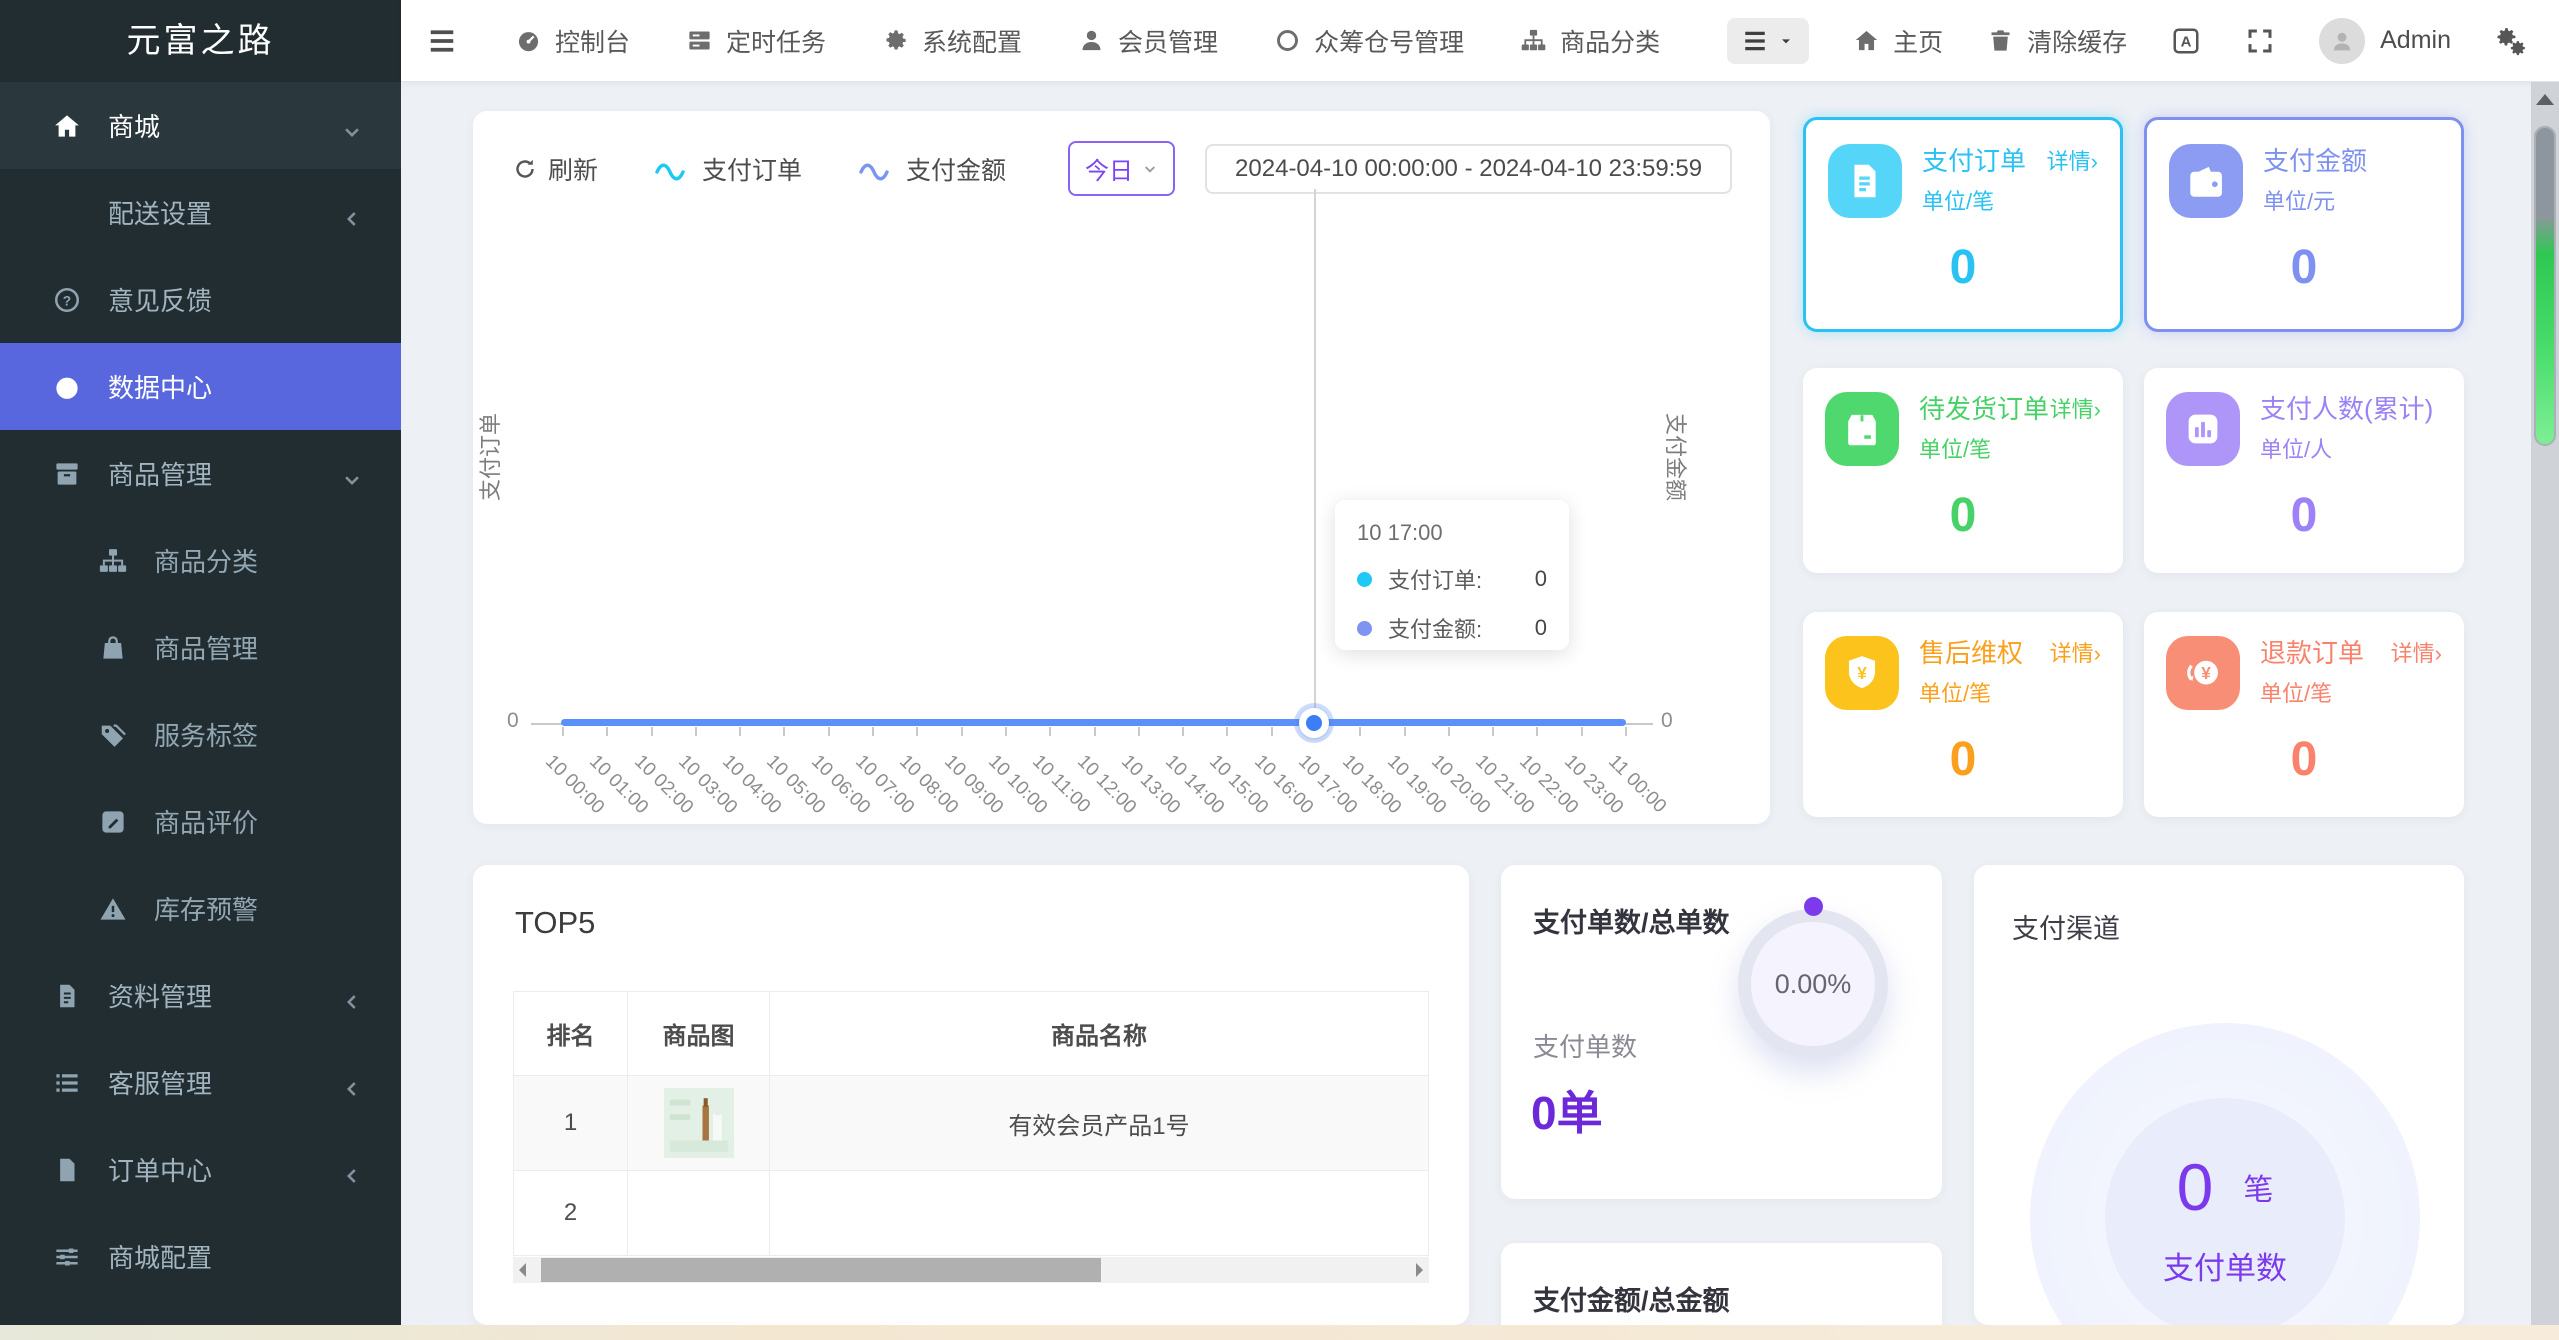 This screenshot has height=1340, width=2559. Describe the element at coordinates (1963, 714) in the screenshot. I see `stat-card: 售后维权 详情› 单位/笔 0` at that location.